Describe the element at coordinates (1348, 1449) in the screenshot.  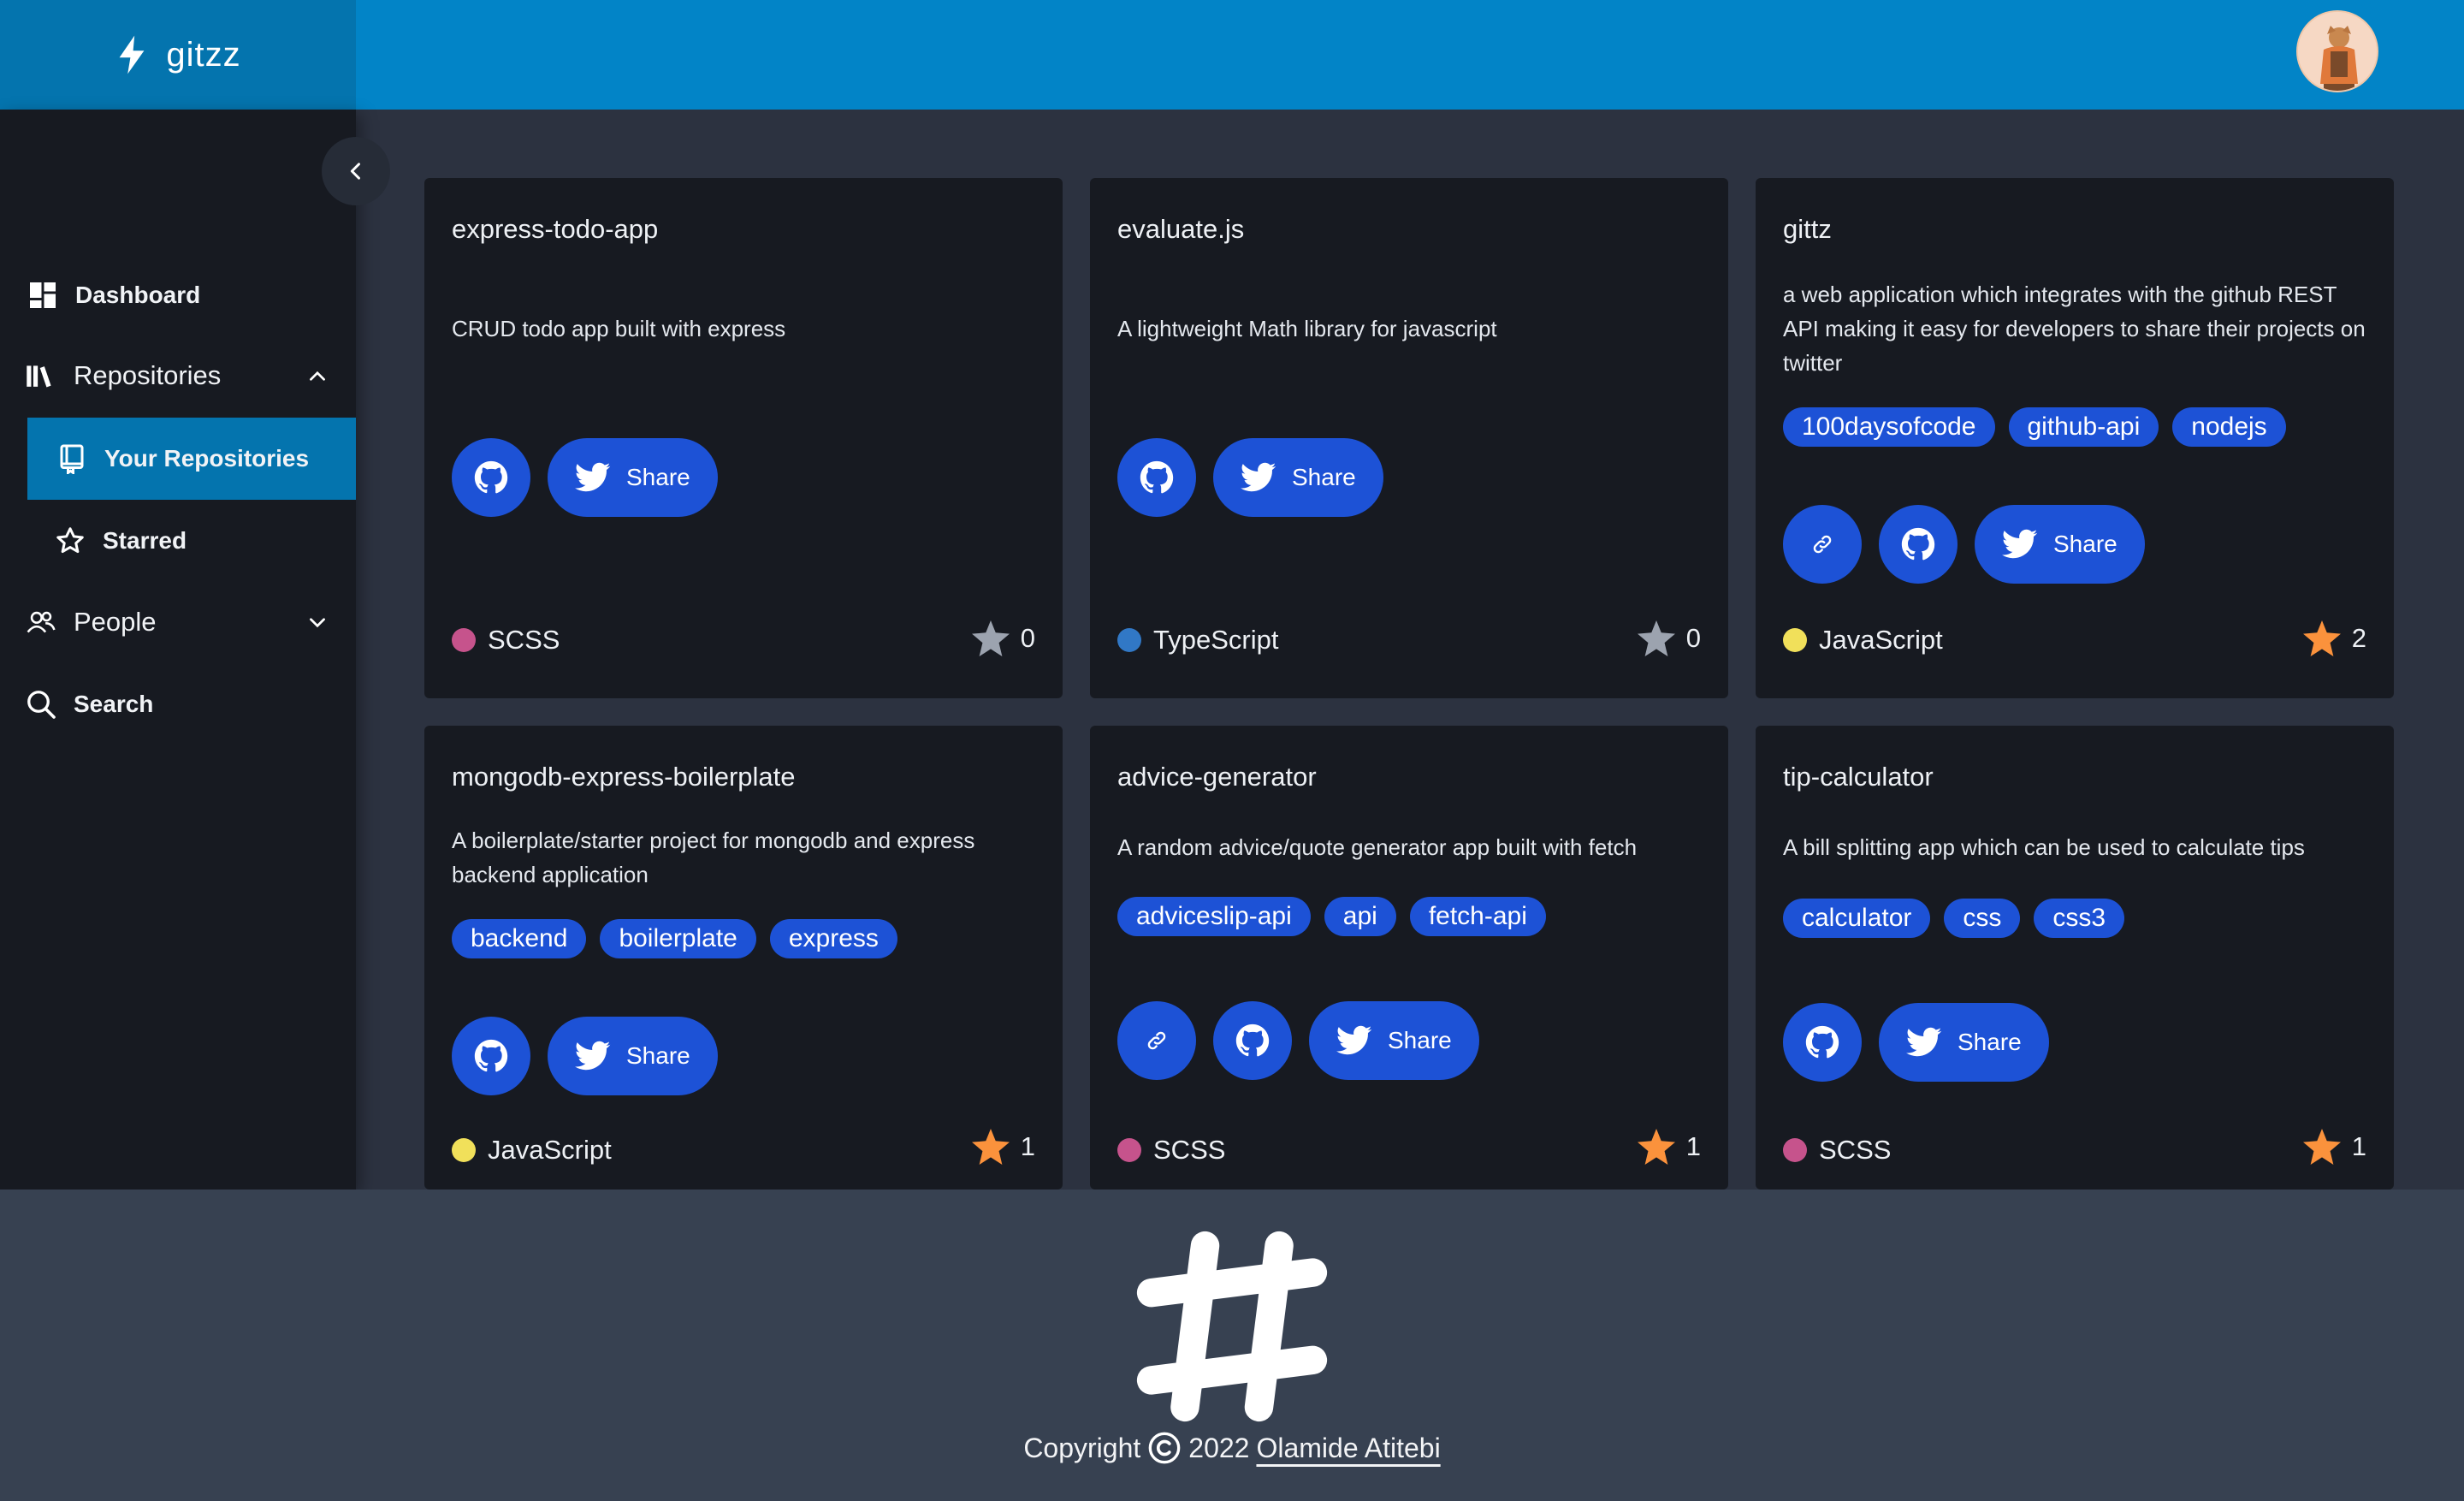
I see `author-link: Olamide Atitebi` at that location.